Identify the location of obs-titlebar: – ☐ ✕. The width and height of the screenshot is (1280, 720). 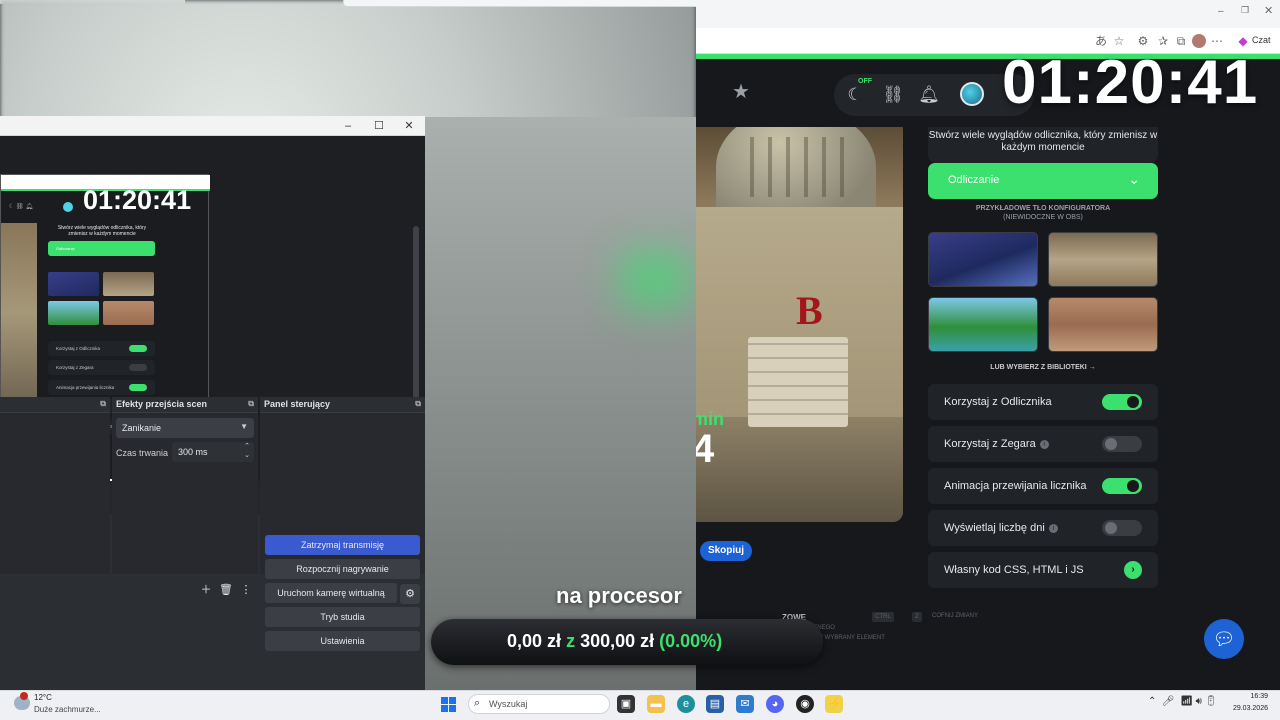
(212, 126).